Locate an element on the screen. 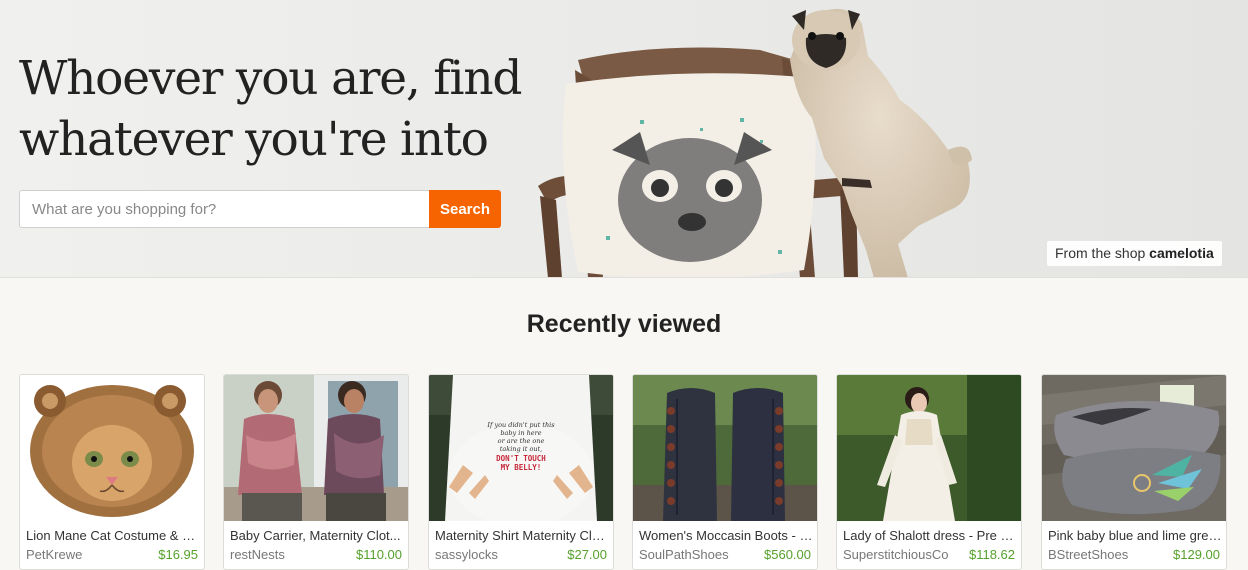 Image resolution: width=1248 pixels, height=570 pixels. svg-text: MY BELLY! is located at coordinates (521, 467).